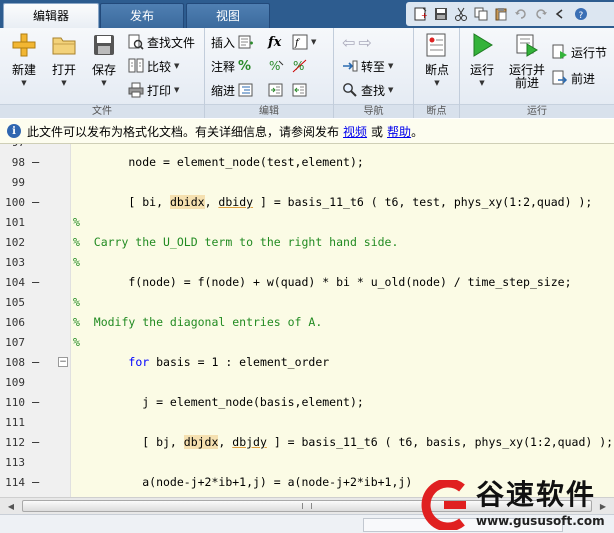 This screenshot has width=614, height=533. I want to click on tab-editor: 编辑器, so click(51, 15).